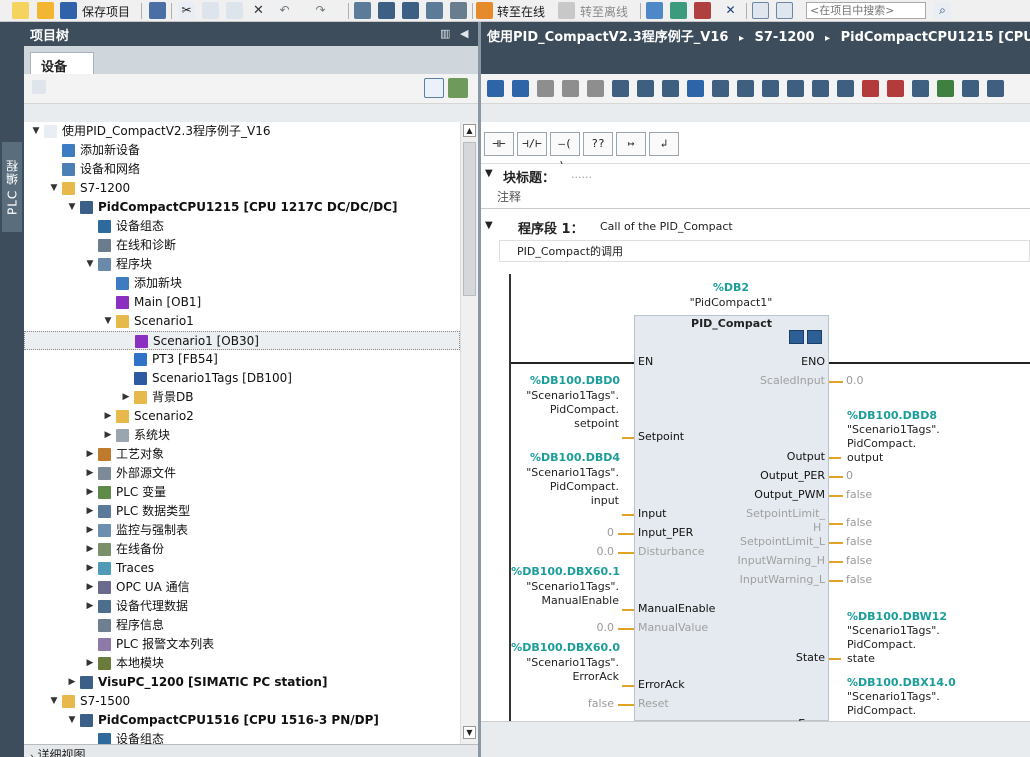  Describe the element at coordinates (664, 144) in the screenshot. I see `close-branch-button: ↲` at that location.